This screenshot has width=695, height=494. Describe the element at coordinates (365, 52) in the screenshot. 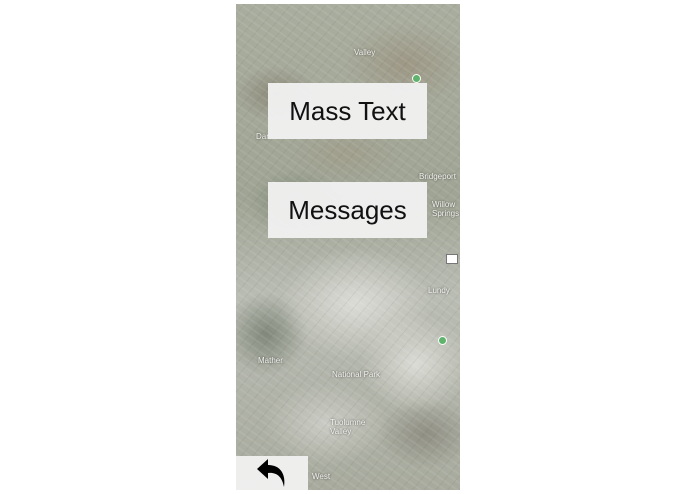

I see `map-label: Valley` at that location.